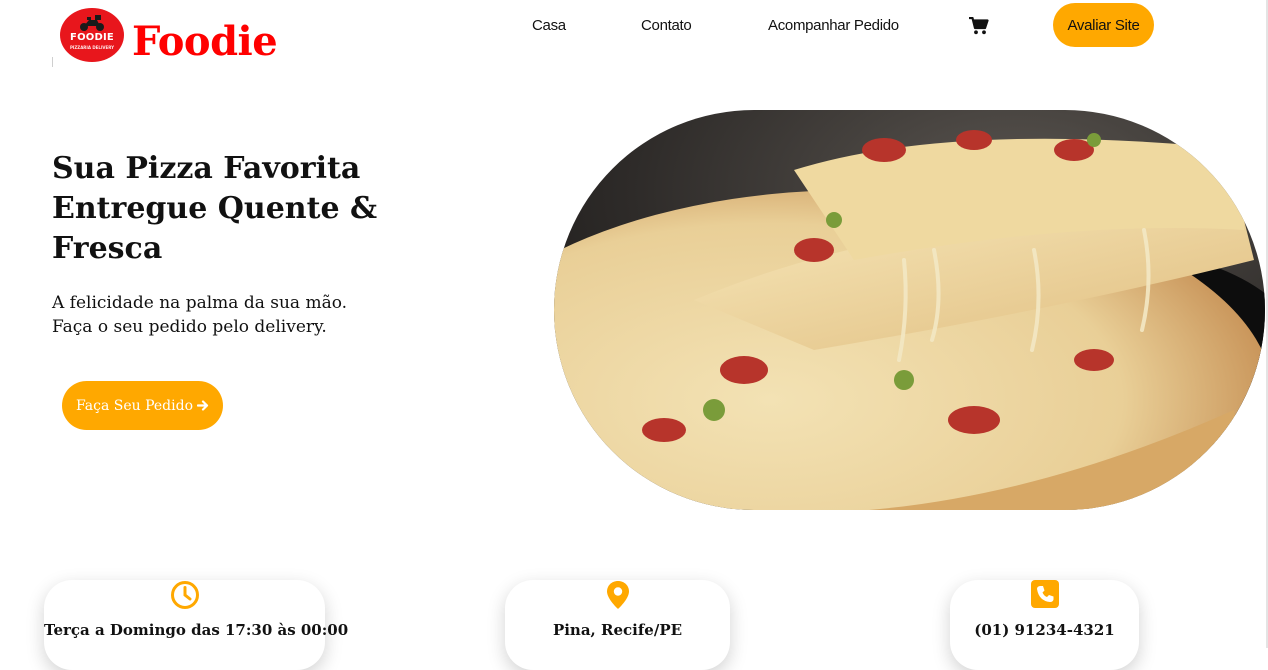  I want to click on phone-card: (01) 91234-4321, so click(1044, 625).